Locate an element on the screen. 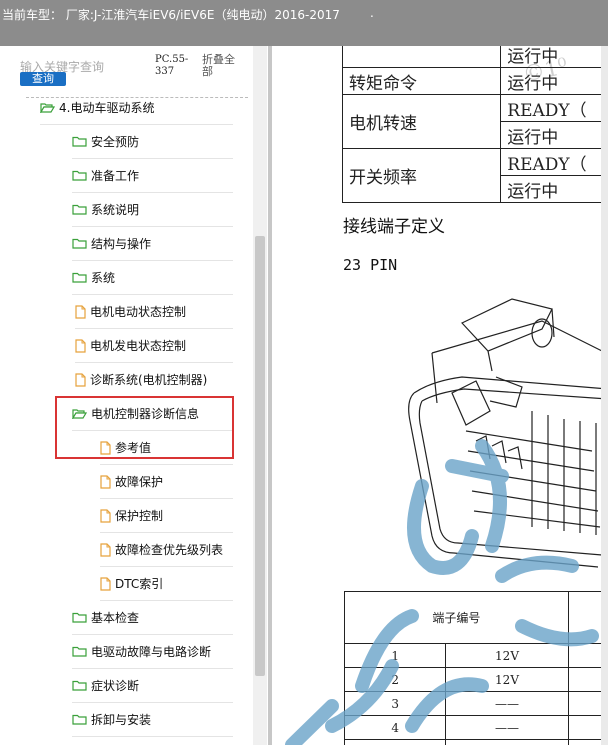 This screenshot has width=608, height=745. tree-item: 故障检查优先级列表 is located at coordinates (166, 550).